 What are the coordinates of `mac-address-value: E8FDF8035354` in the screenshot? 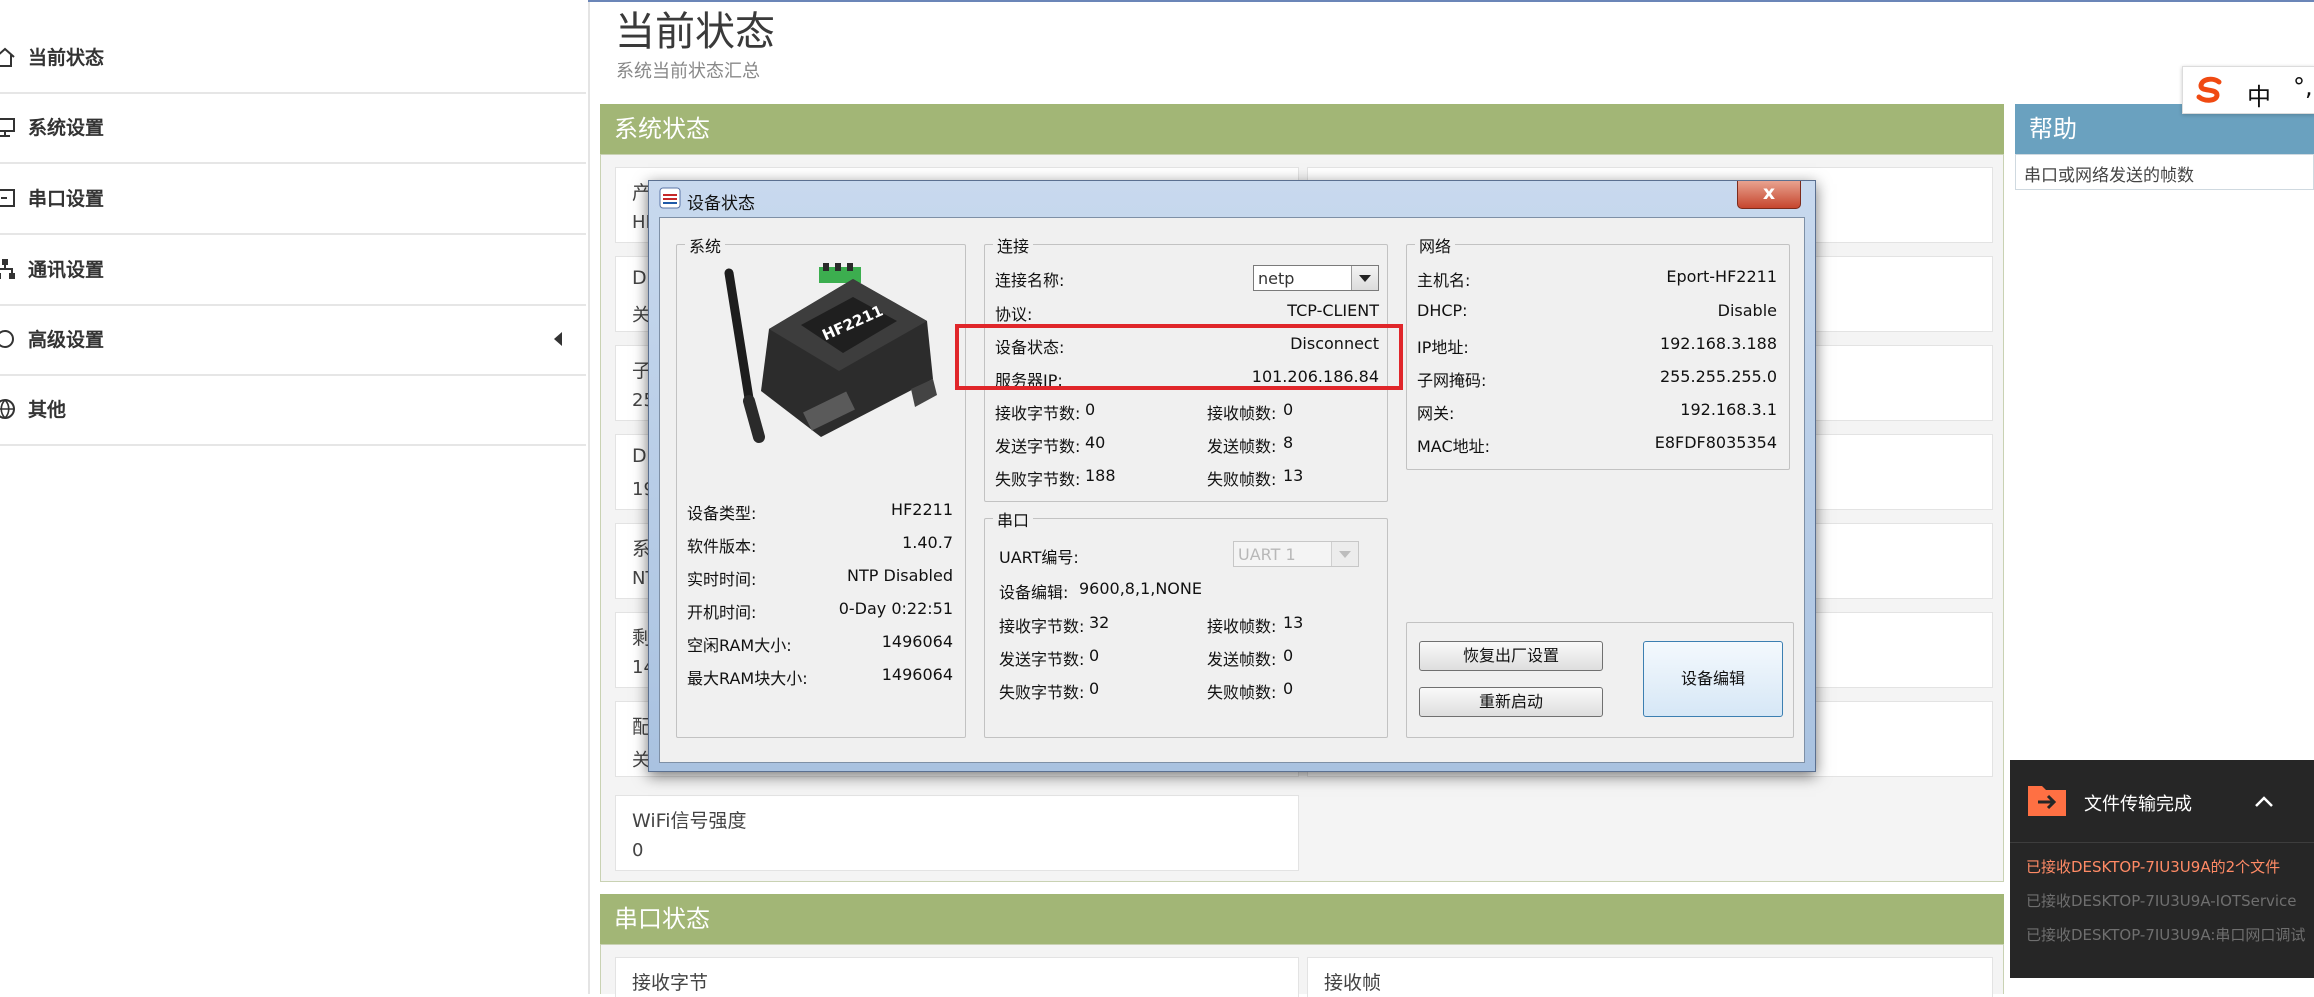 It's located at (1715, 442).